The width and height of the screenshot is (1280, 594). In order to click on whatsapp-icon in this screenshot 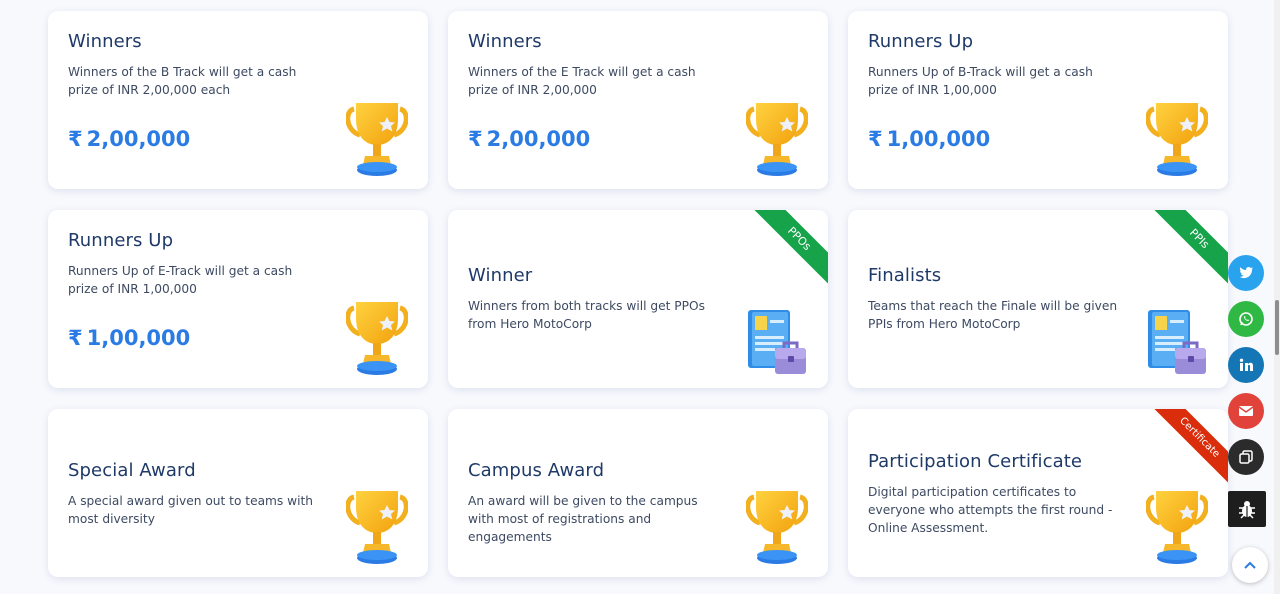, I will do `click(1246, 319)`.